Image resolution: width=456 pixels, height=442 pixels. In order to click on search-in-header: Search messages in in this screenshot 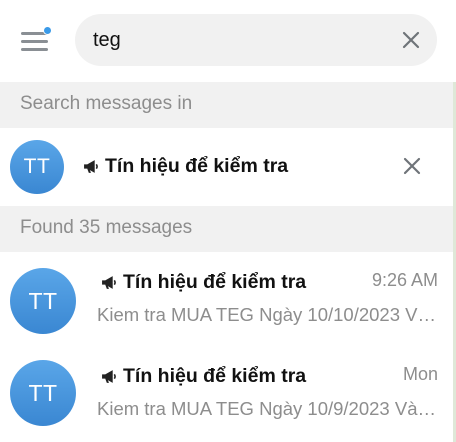, I will do `click(226, 105)`.